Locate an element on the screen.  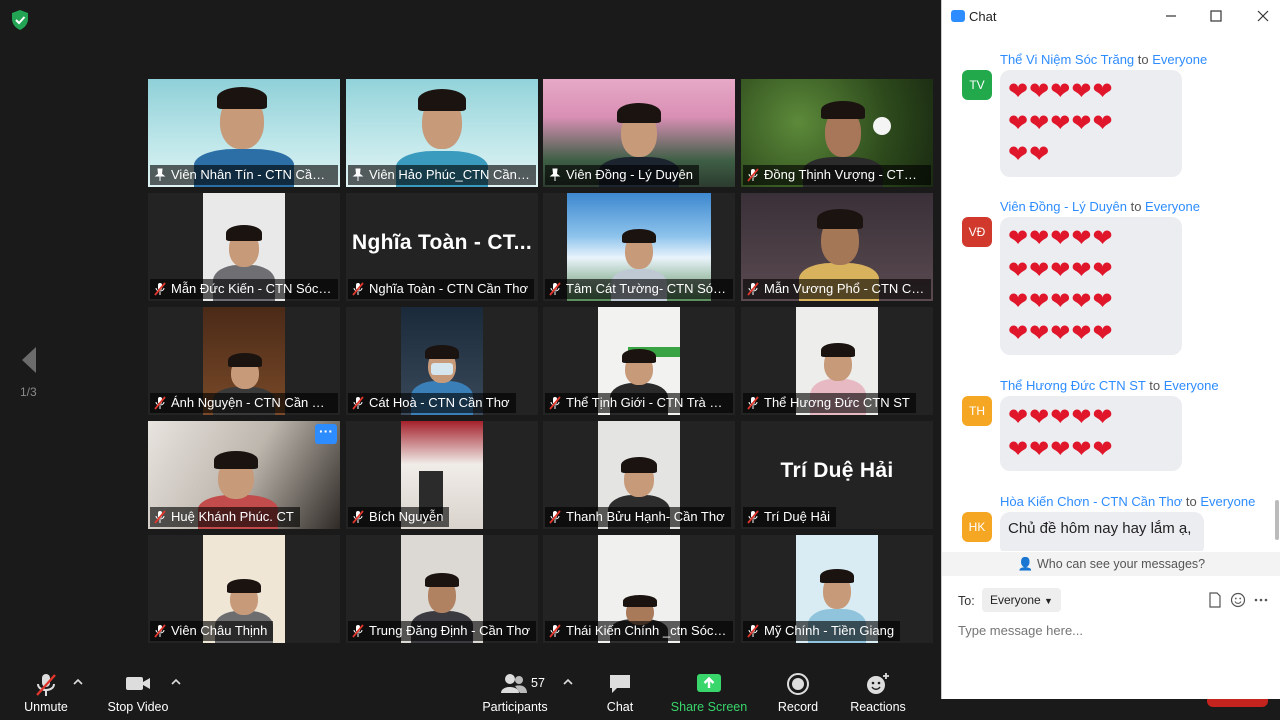
video-tile: ··· Huệ Khánh Phúc. CT is located at coordinates (244, 475).